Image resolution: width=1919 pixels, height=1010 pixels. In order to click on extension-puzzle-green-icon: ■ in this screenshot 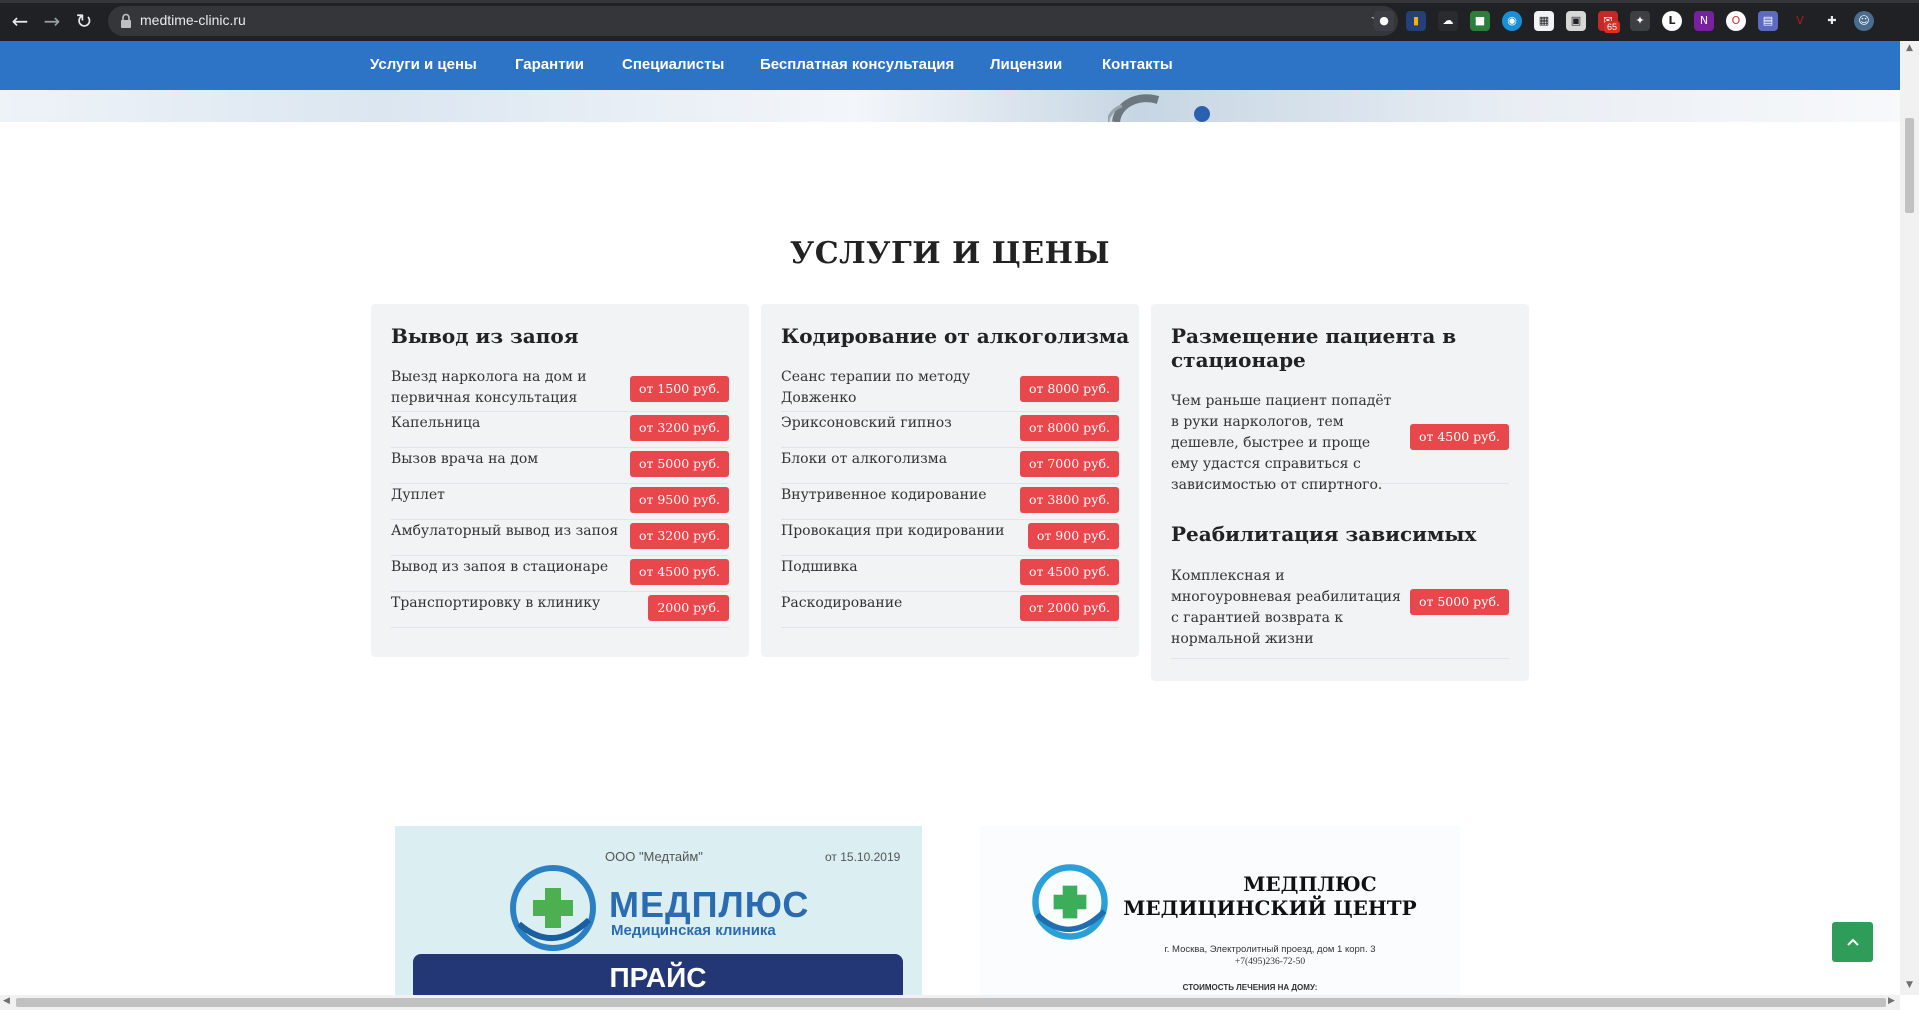, I will do `click(1480, 21)`.